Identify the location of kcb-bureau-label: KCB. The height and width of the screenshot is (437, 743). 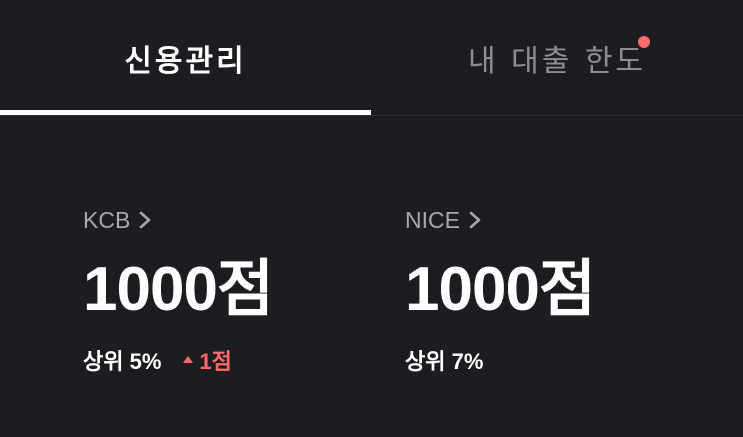
(107, 219).